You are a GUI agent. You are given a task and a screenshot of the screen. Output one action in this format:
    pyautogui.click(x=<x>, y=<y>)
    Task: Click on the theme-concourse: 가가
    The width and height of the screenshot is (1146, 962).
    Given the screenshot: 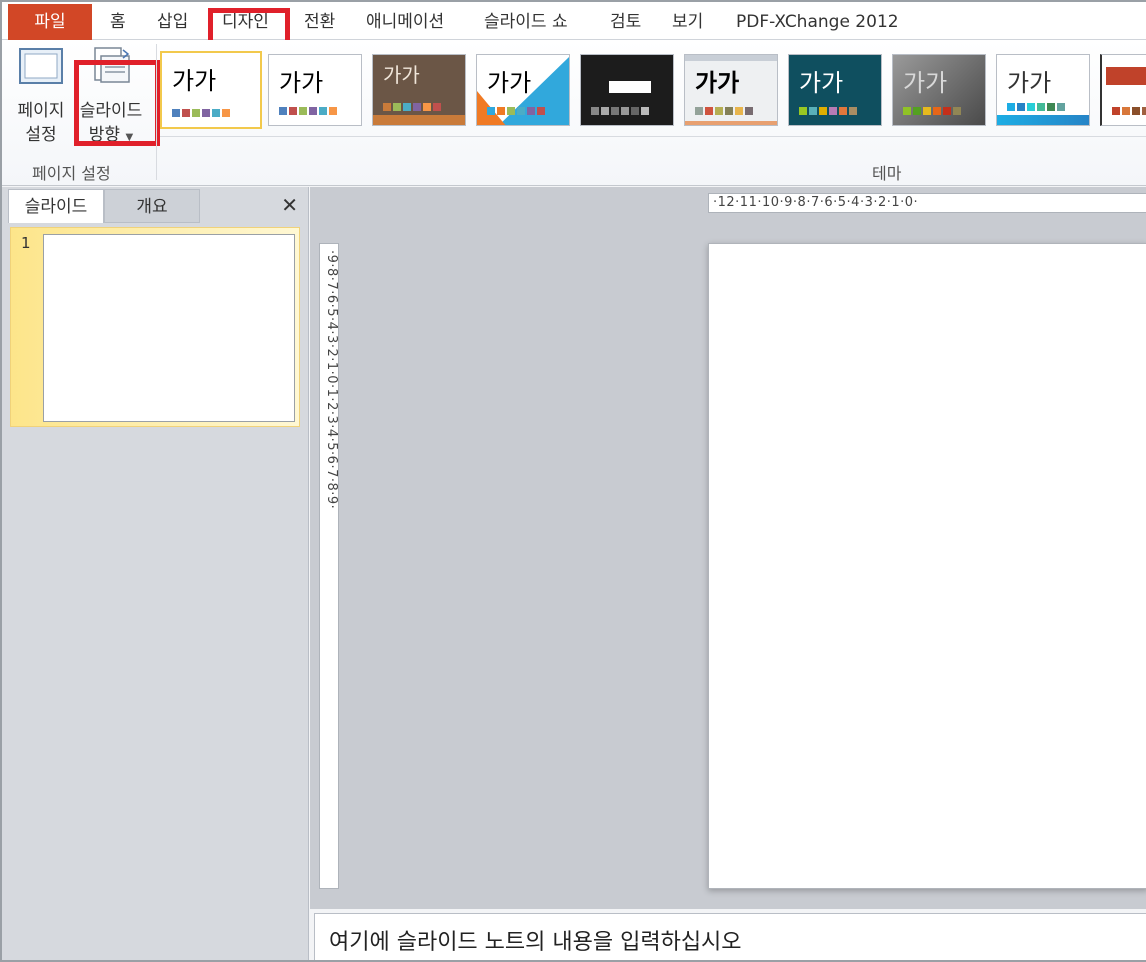 What is the action you would take?
    pyautogui.click(x=939, y=90)
    